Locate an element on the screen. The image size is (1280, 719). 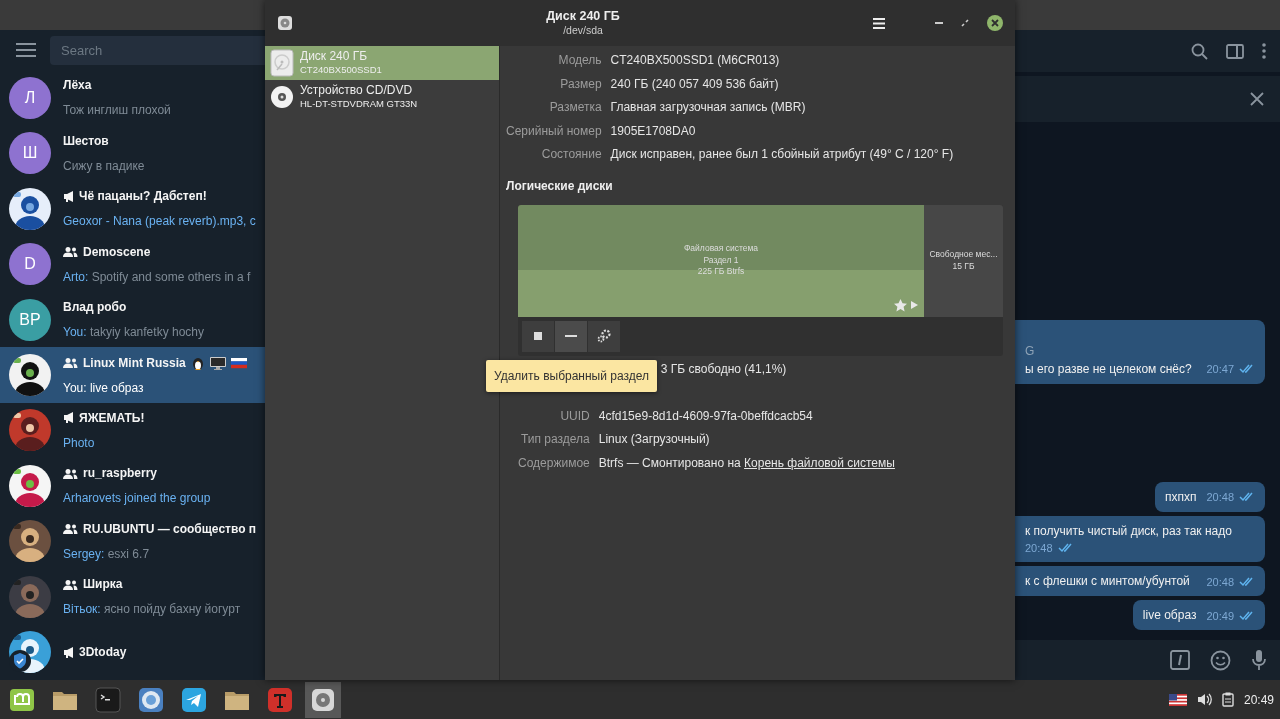
chat-preview: Тож инглиш плохой is located at coordinates (117, 111).